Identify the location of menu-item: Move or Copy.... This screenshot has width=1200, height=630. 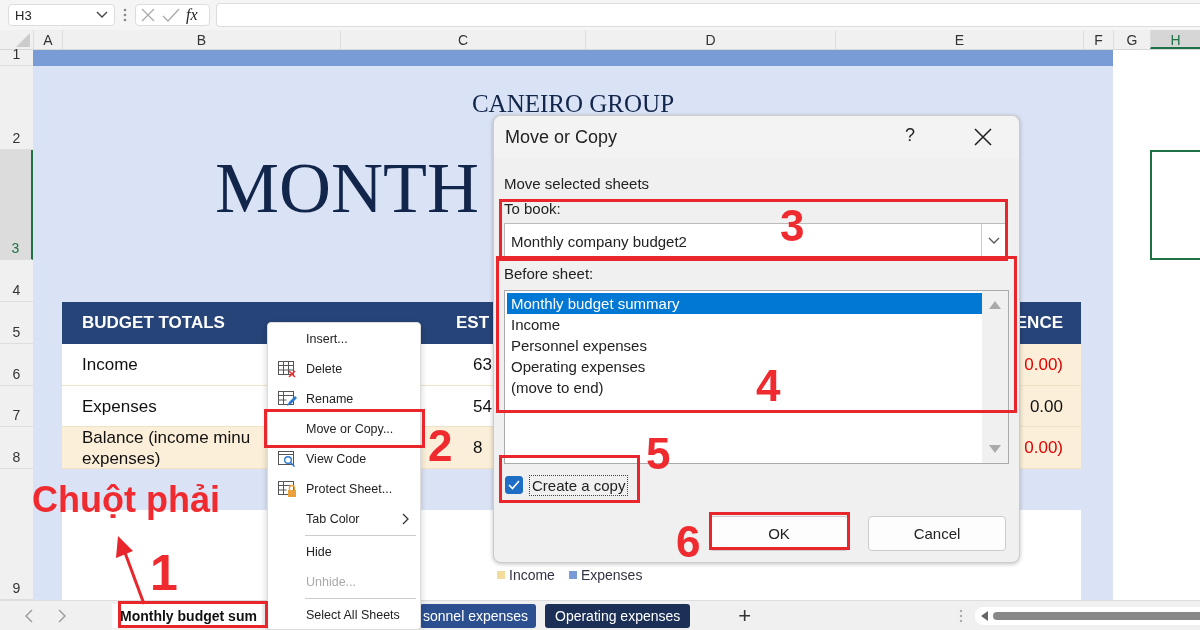
(344, 429).